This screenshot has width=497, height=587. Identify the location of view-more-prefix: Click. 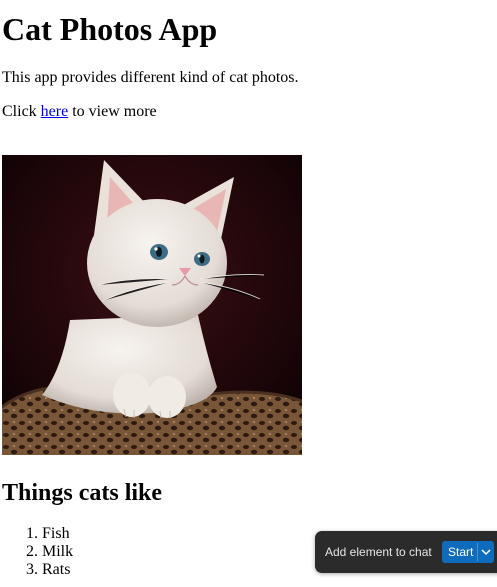
(21, 111).